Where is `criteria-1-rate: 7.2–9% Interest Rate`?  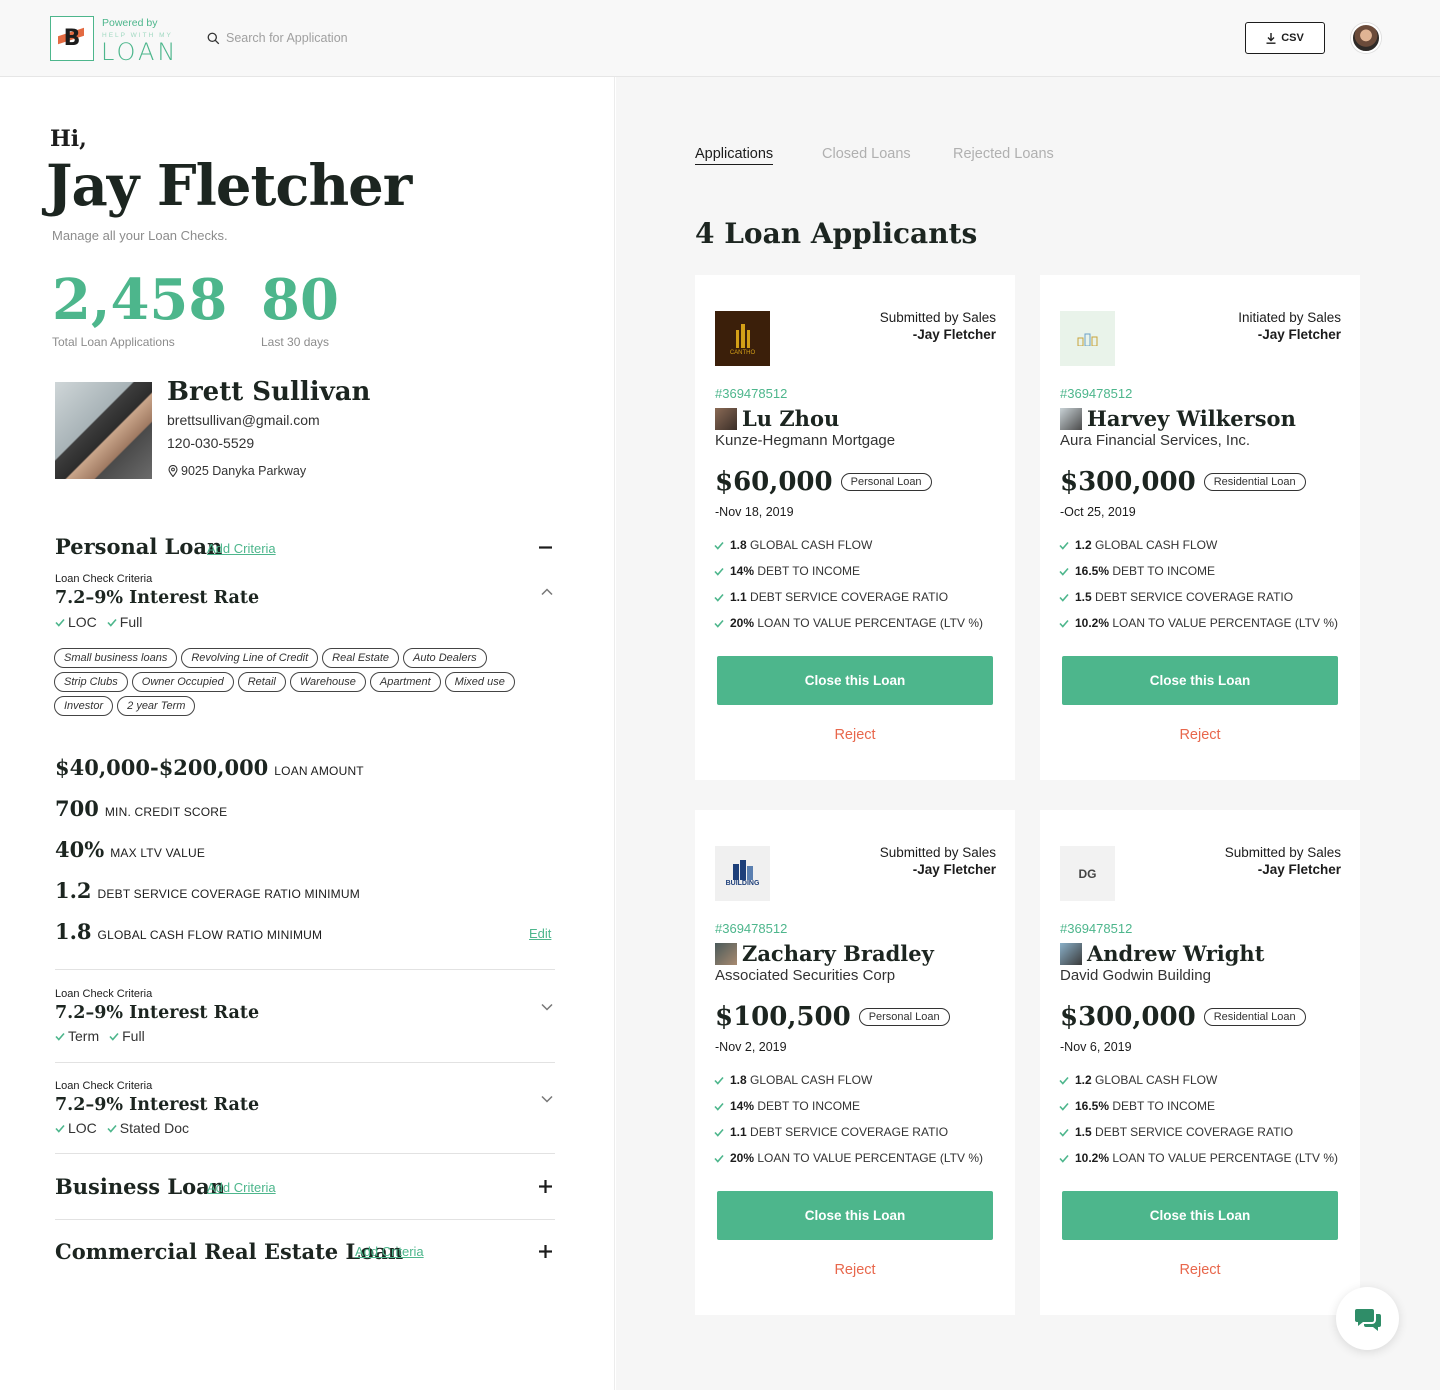 criteria-1-rate: 7.2–9% Interest Rate is located at coordinates (157, 598).